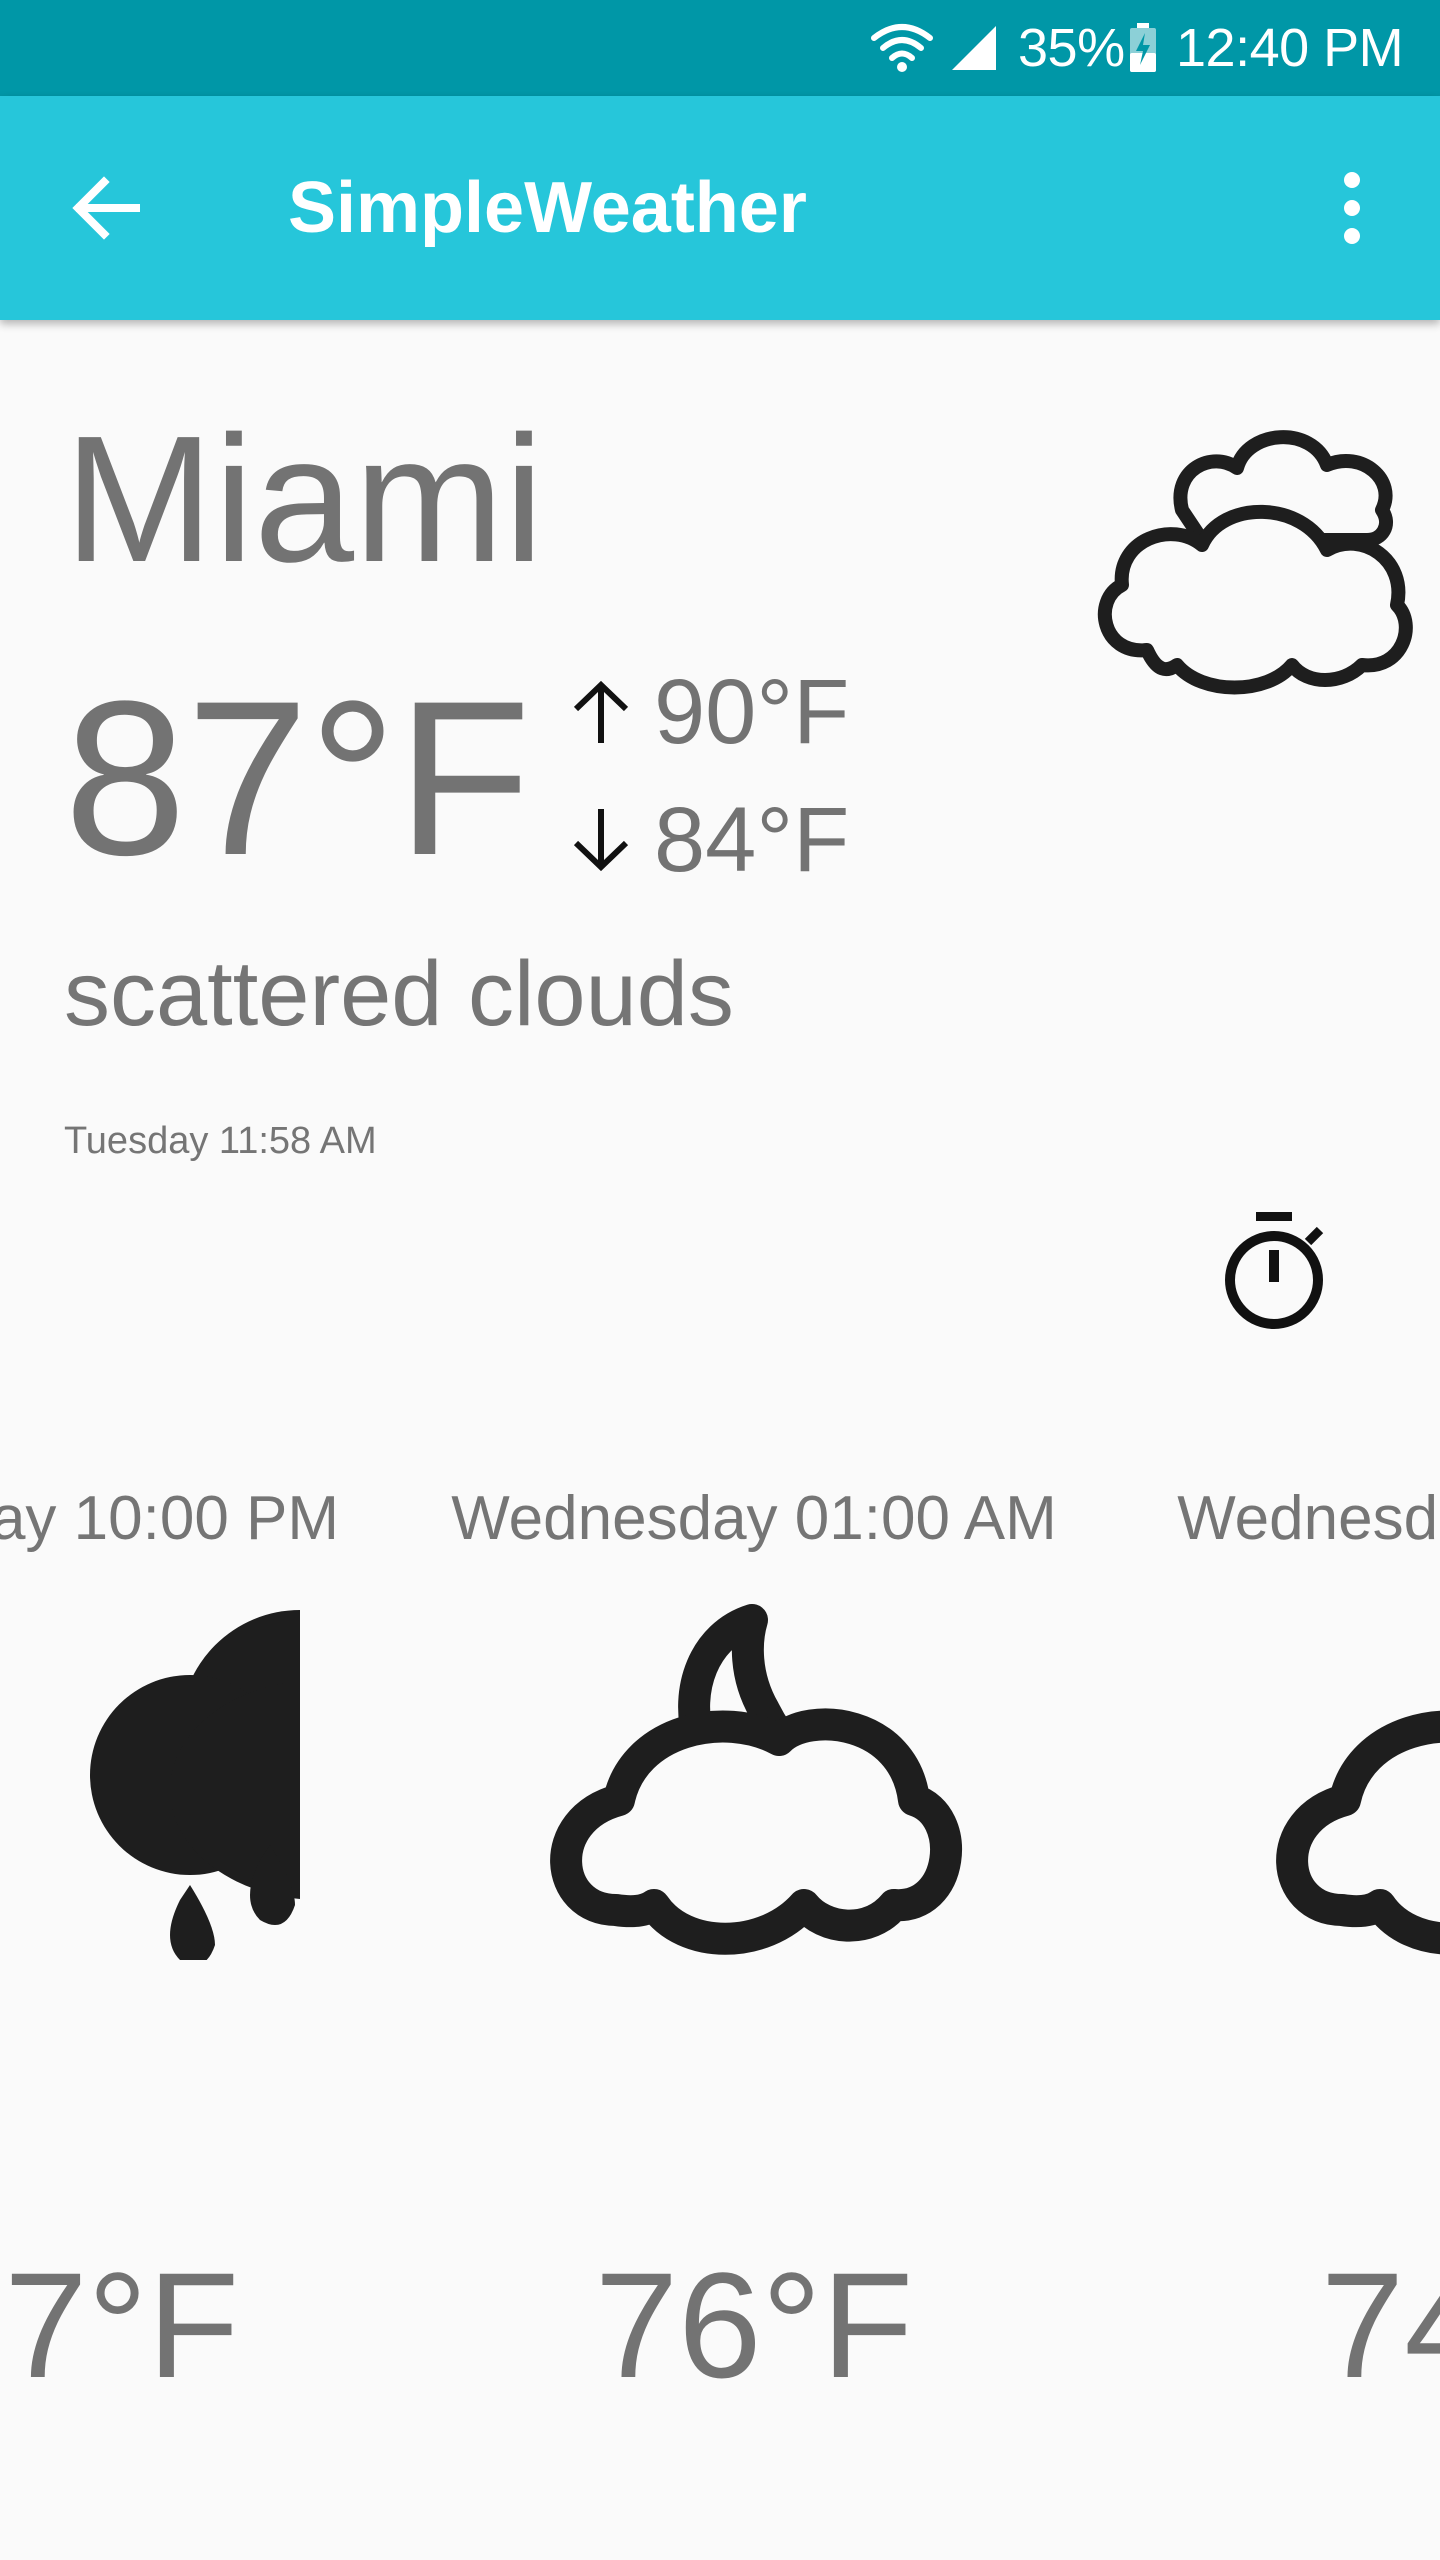 This screenshot has height=2560, width=1440. What do you see at coordinates (547, 208) in the screenshot?
I see `app-title: SimpleWeather` at bounding box center [547, 208].